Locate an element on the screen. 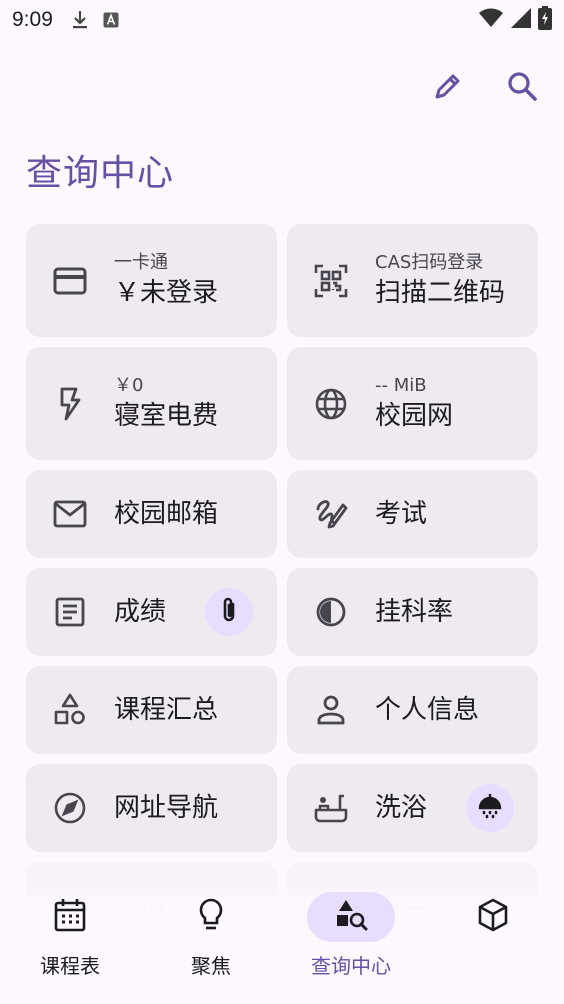  course-summary-label: 课程汇总 is located at coordinates (166, 710).